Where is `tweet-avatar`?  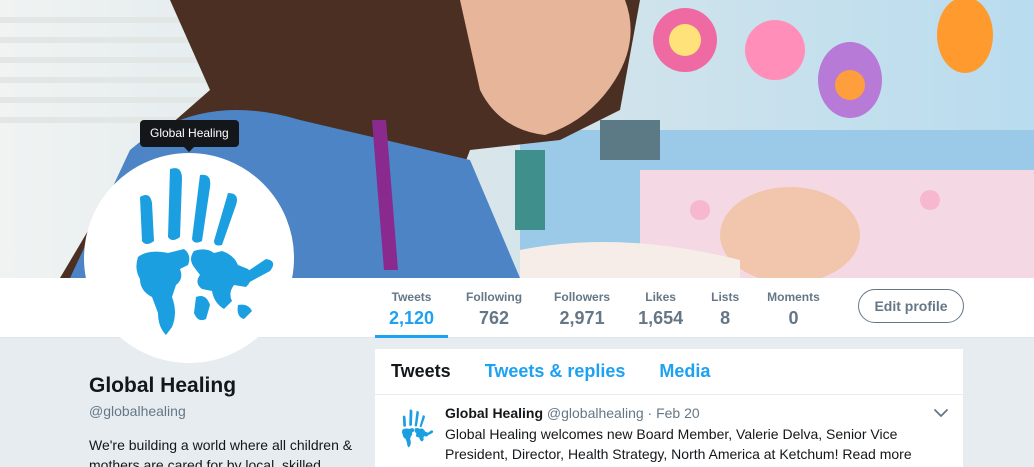
tweet-avatar is located at coordinates (414, 430).